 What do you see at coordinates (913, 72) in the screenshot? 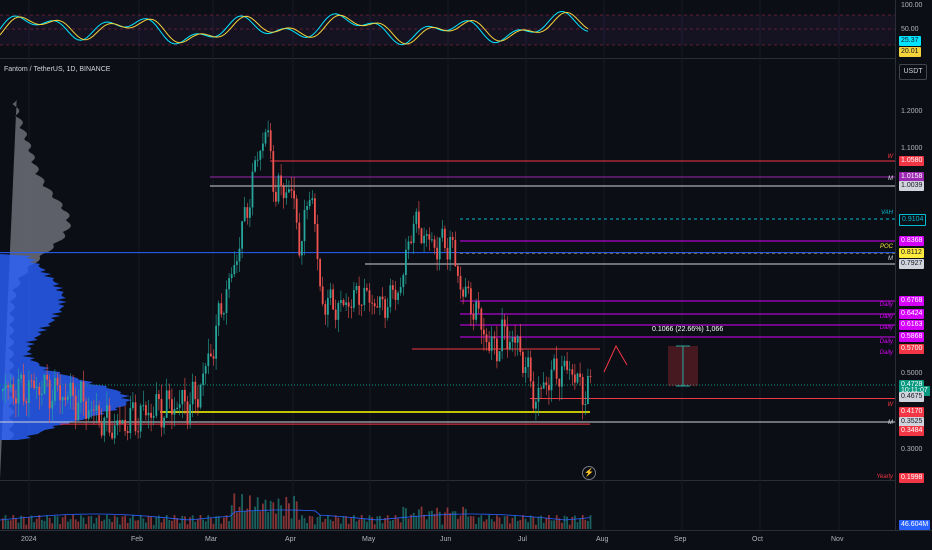
I see `currency-button: USDT` at bounding box center [913, 72].